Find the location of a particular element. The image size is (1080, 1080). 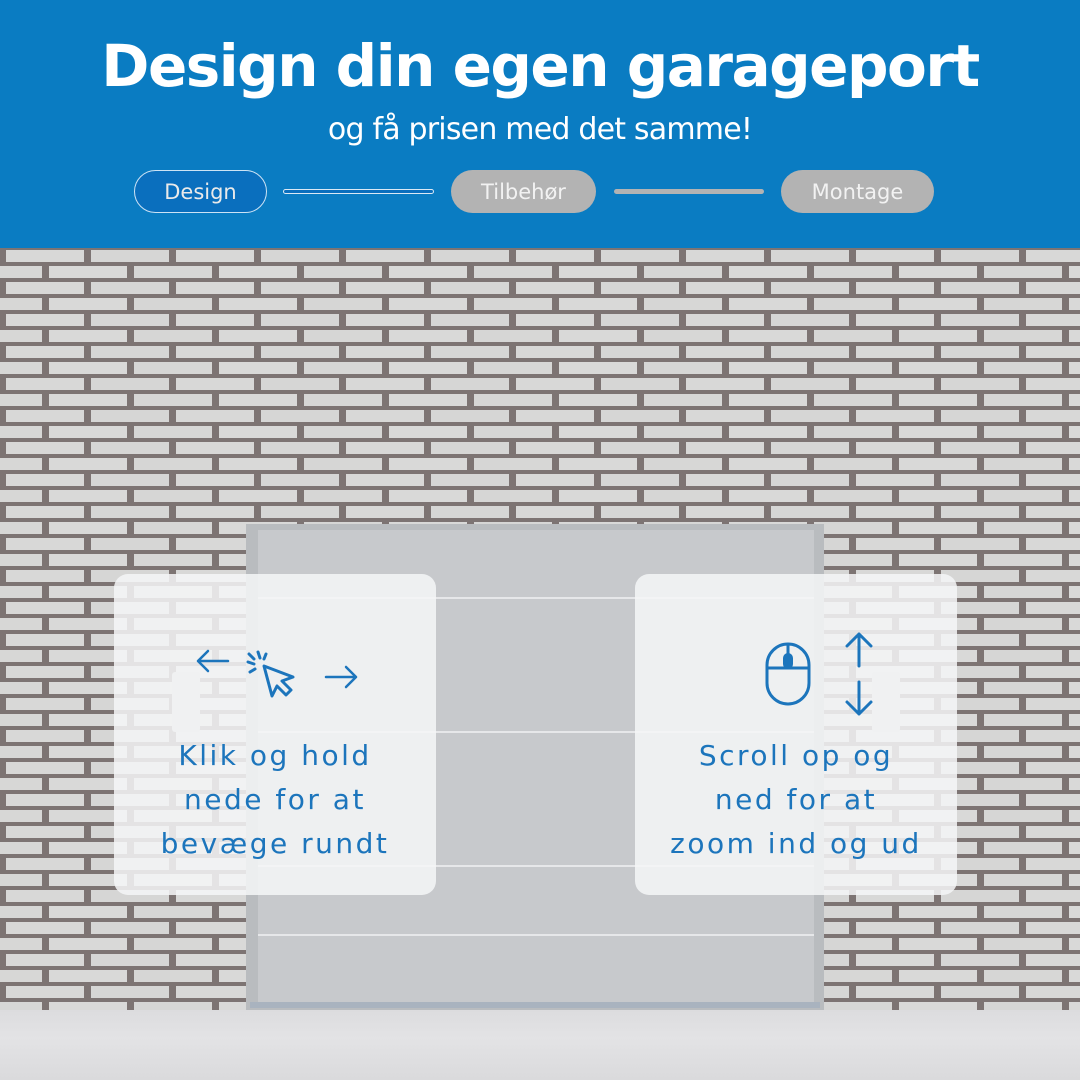

drag-hint-line: bevæge rundt is located at coordinates (275, 843).